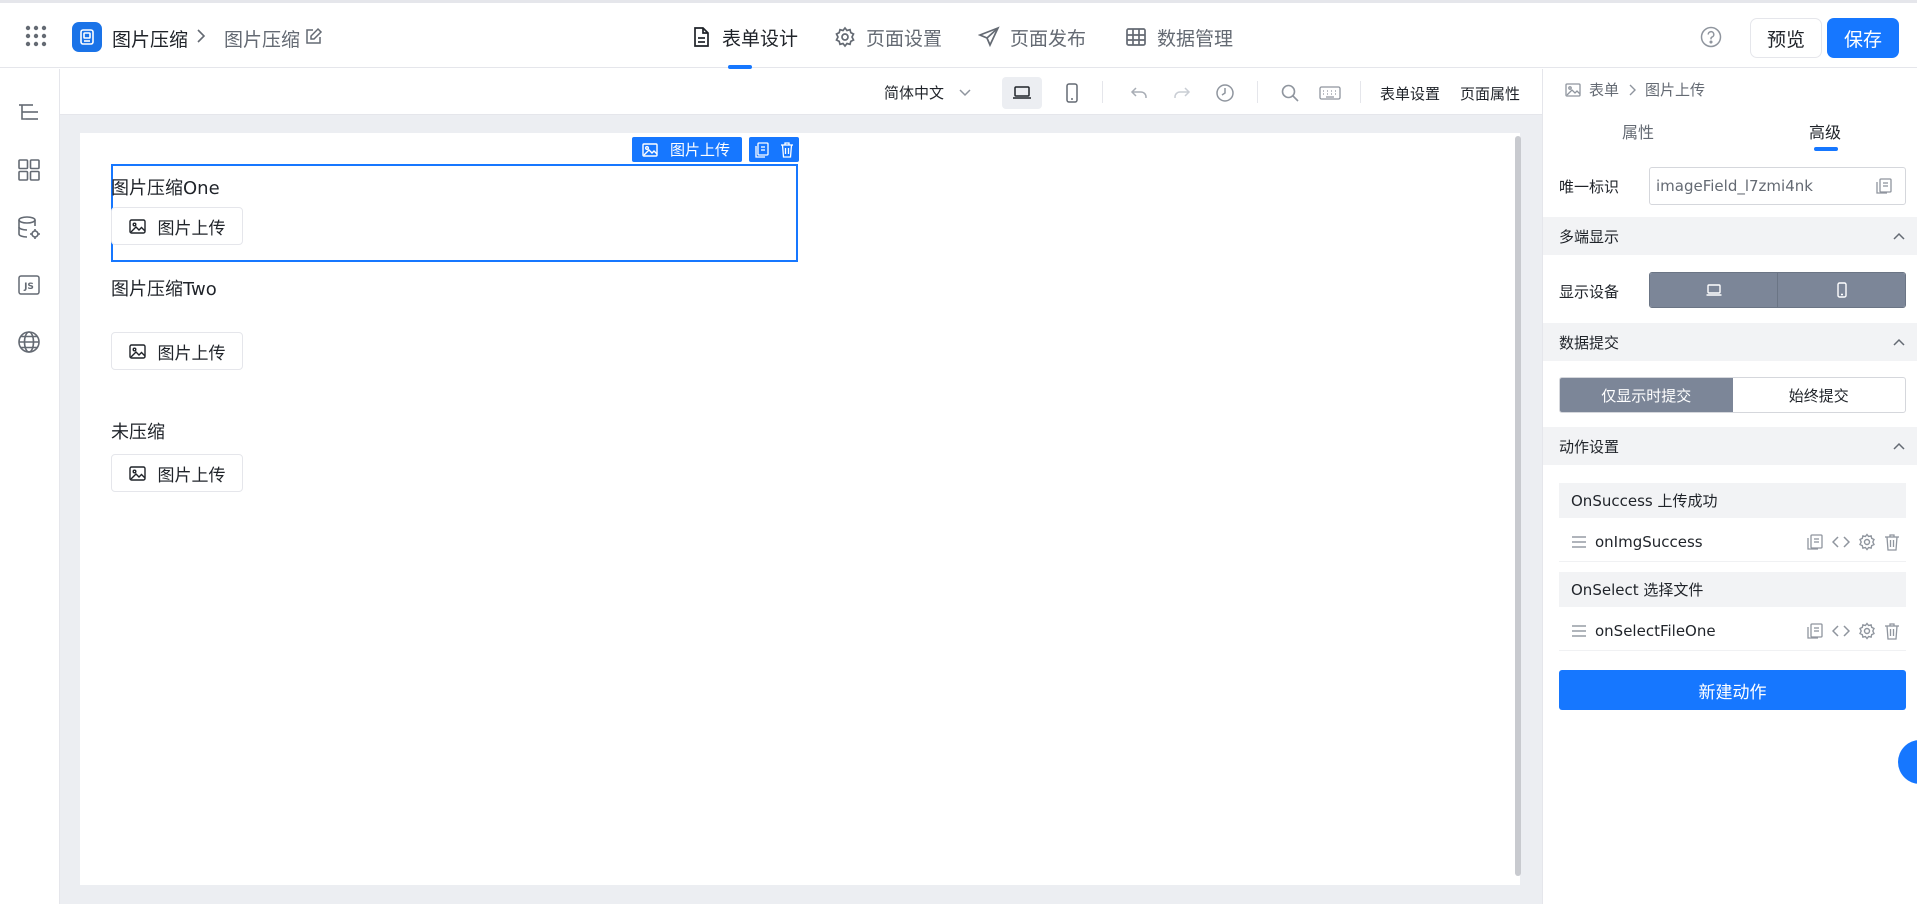 The width and height of the screenshot is (1917, 904). I want to click on file-icon, so click(701, 37).